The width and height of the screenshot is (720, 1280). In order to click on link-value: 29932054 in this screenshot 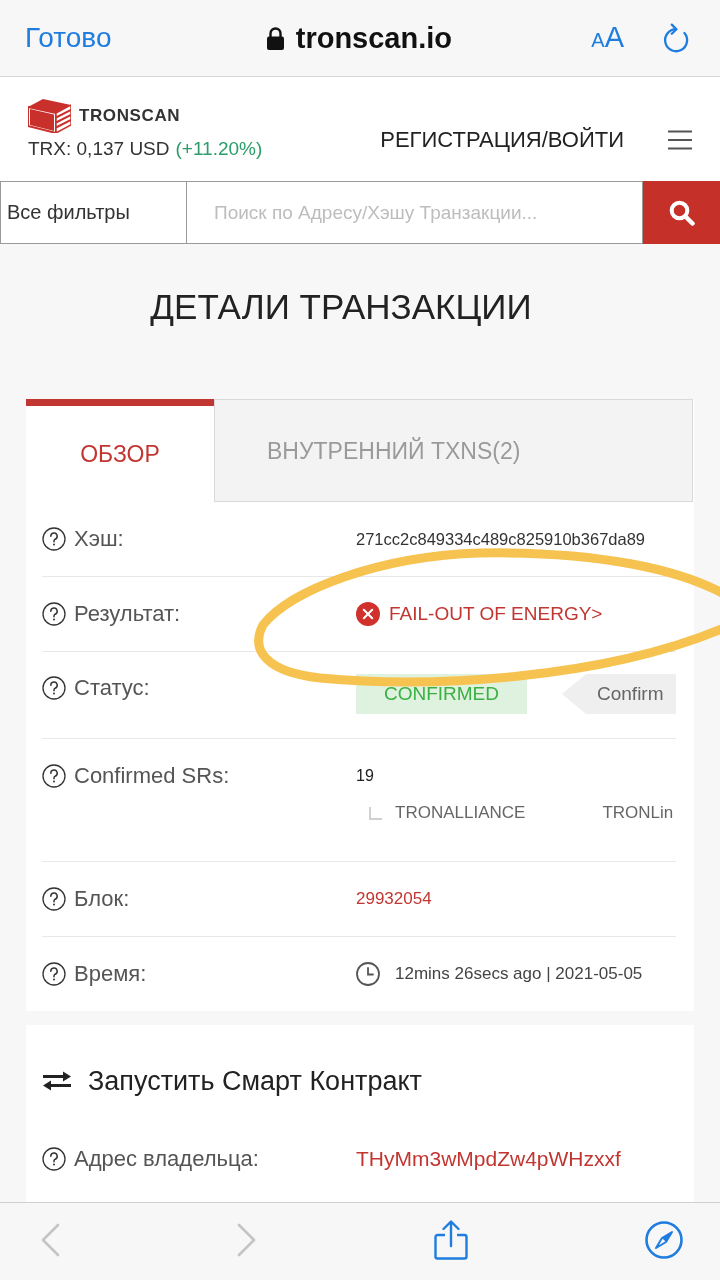, I will do `click(516, 899)`.